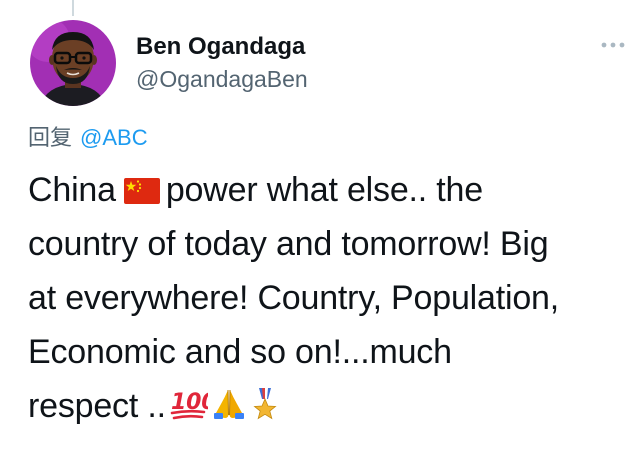 The width and height of the screenshot is (641, 474). I want to click on more-horizontal-icon, so click(613, 45).